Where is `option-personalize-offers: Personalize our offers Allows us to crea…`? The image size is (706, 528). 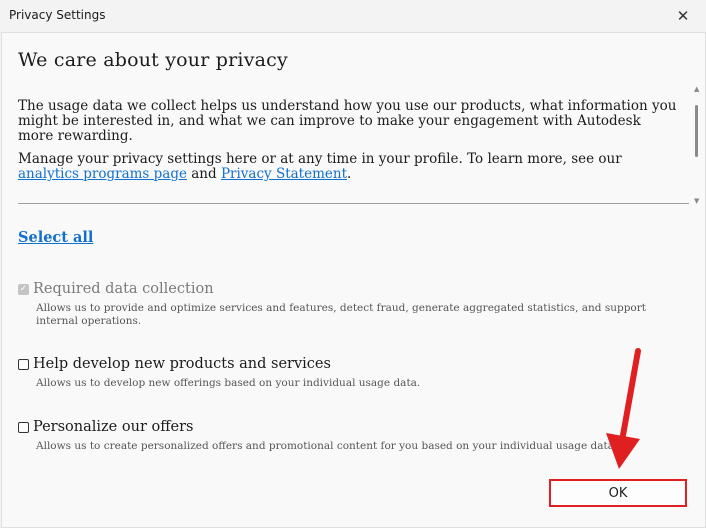 option-personalize-offers: Personalize our offers Allows us to crea… is located at coordinates (353, 436).